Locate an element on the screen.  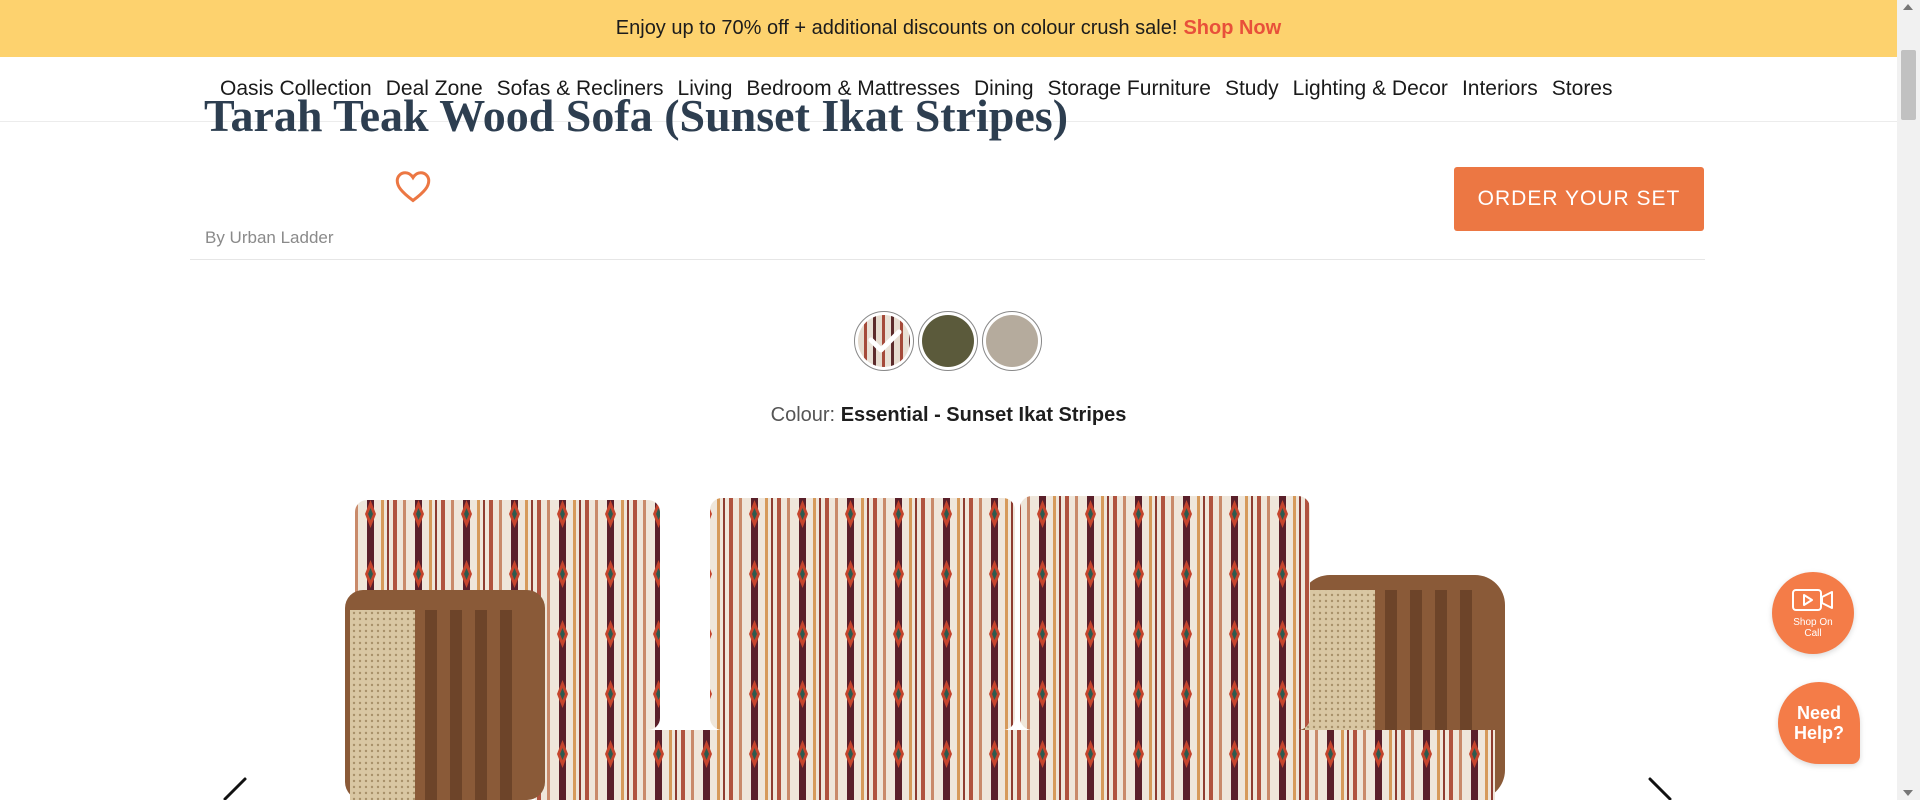
colour-label: Colour: is located at coordinates (803, 415).